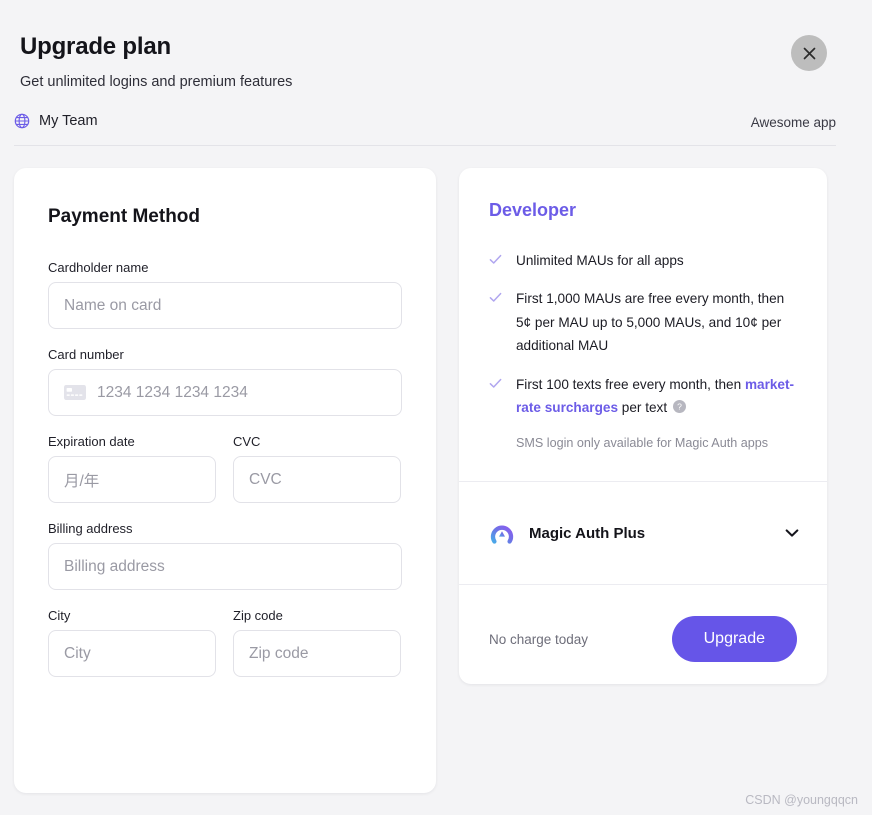 This screenshot has width=872, height=815. I want to click on help-icon: ?, so click(680, 406).